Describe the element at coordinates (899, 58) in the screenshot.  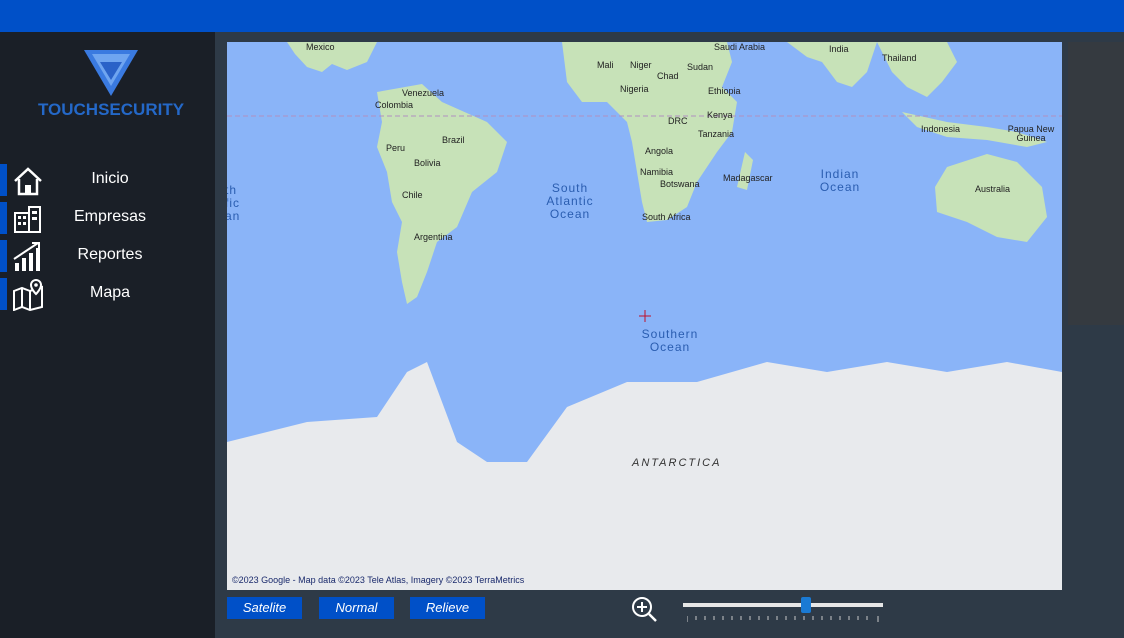
I see `map-label: Thailand` at that location.